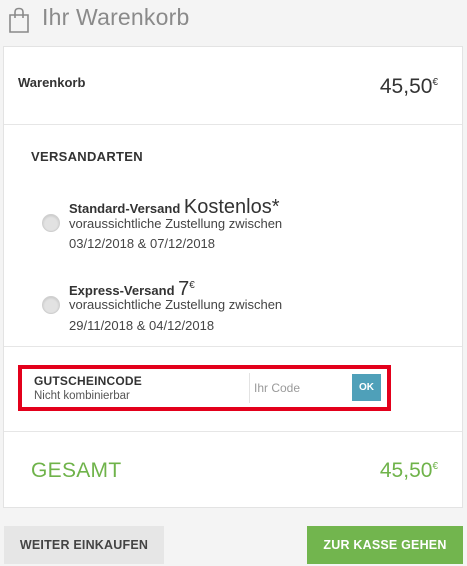 The image size is (467, 566). I want to click on page-title: Ihr Warenkorb, so click(116, 17).